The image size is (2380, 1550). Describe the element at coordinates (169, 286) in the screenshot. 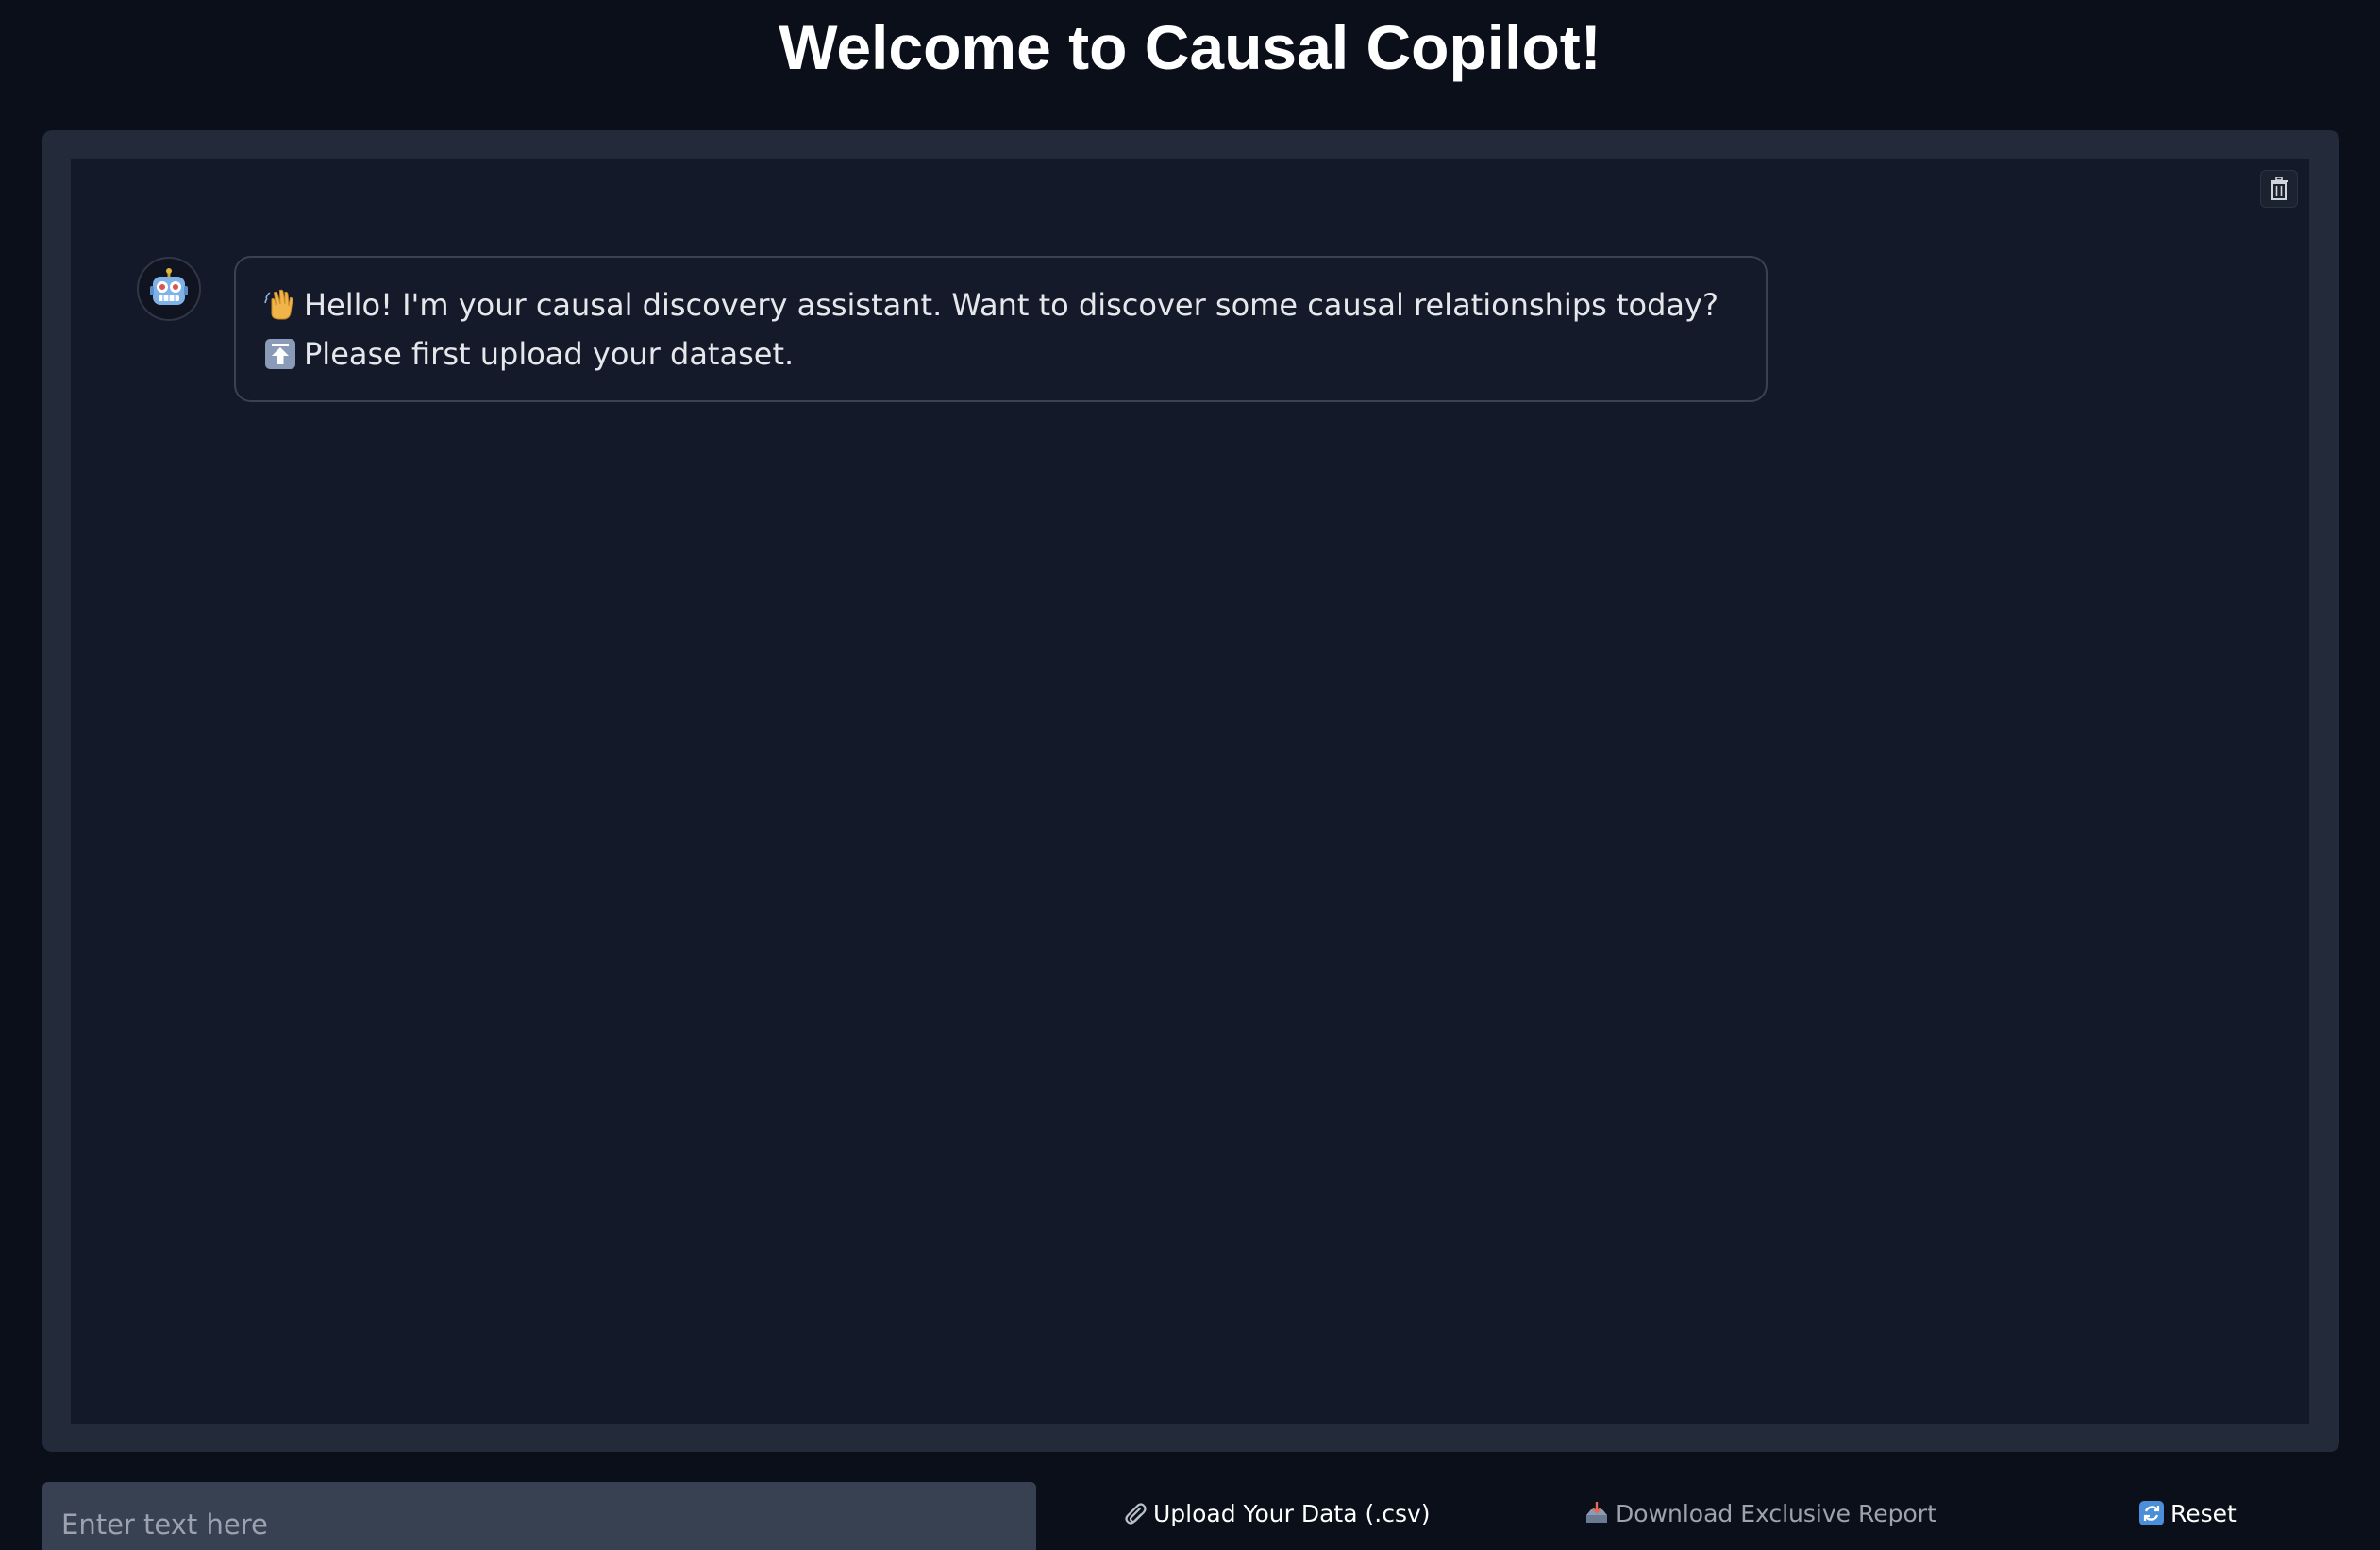

I see `robot-icon` at that location.